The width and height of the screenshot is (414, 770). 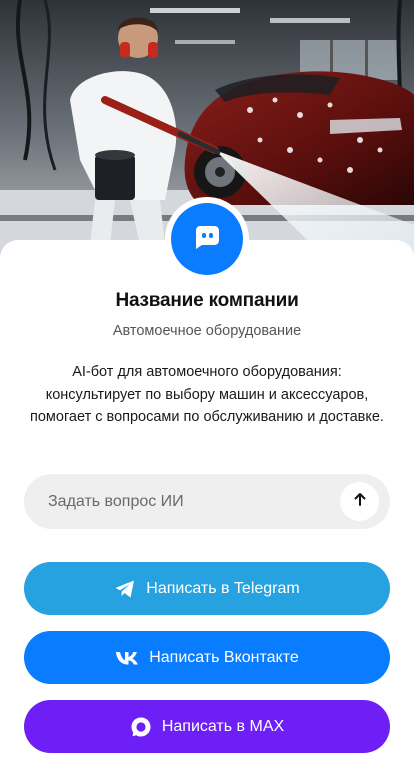 I want to click on company-subtitle: Автомоечное оборудование, so click(x=207, y=331).